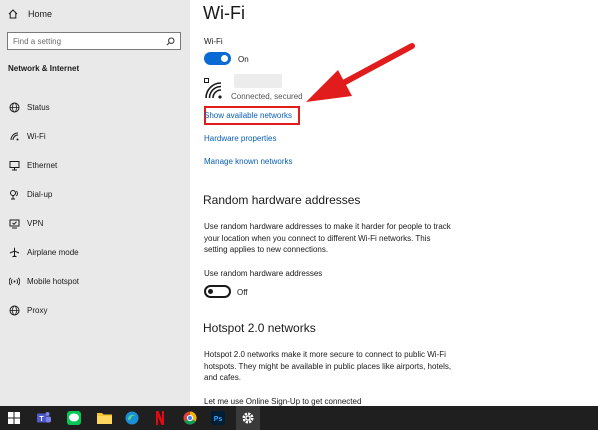 The image size is (598, 430). I want to click on sidebar-item-label: Wi-Fi, so click(36, 136).